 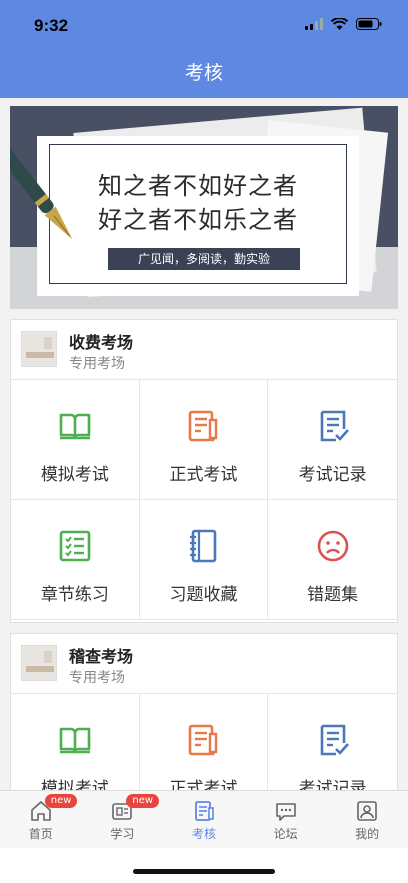 I want to click on status-icons, so click(x=343, y=24).